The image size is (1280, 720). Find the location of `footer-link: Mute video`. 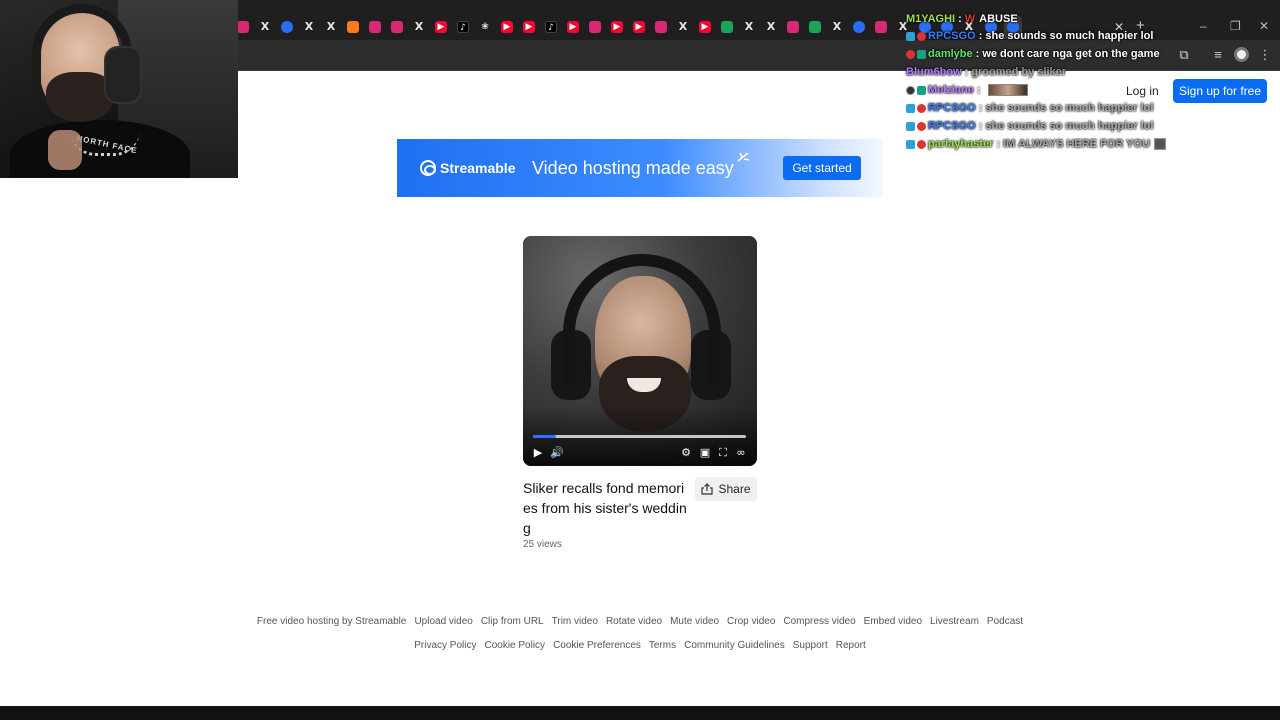

footer-link: Mute video is located at coordinates (694, 621).